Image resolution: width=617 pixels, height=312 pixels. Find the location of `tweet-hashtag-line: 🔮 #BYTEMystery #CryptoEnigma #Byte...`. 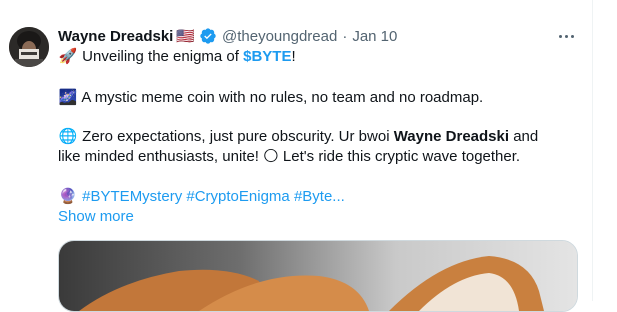

tweet-hashtag-line: 🔮 #BYTEMystery #CryptoEnigma #Byte... is located at coordinates (201, 197).